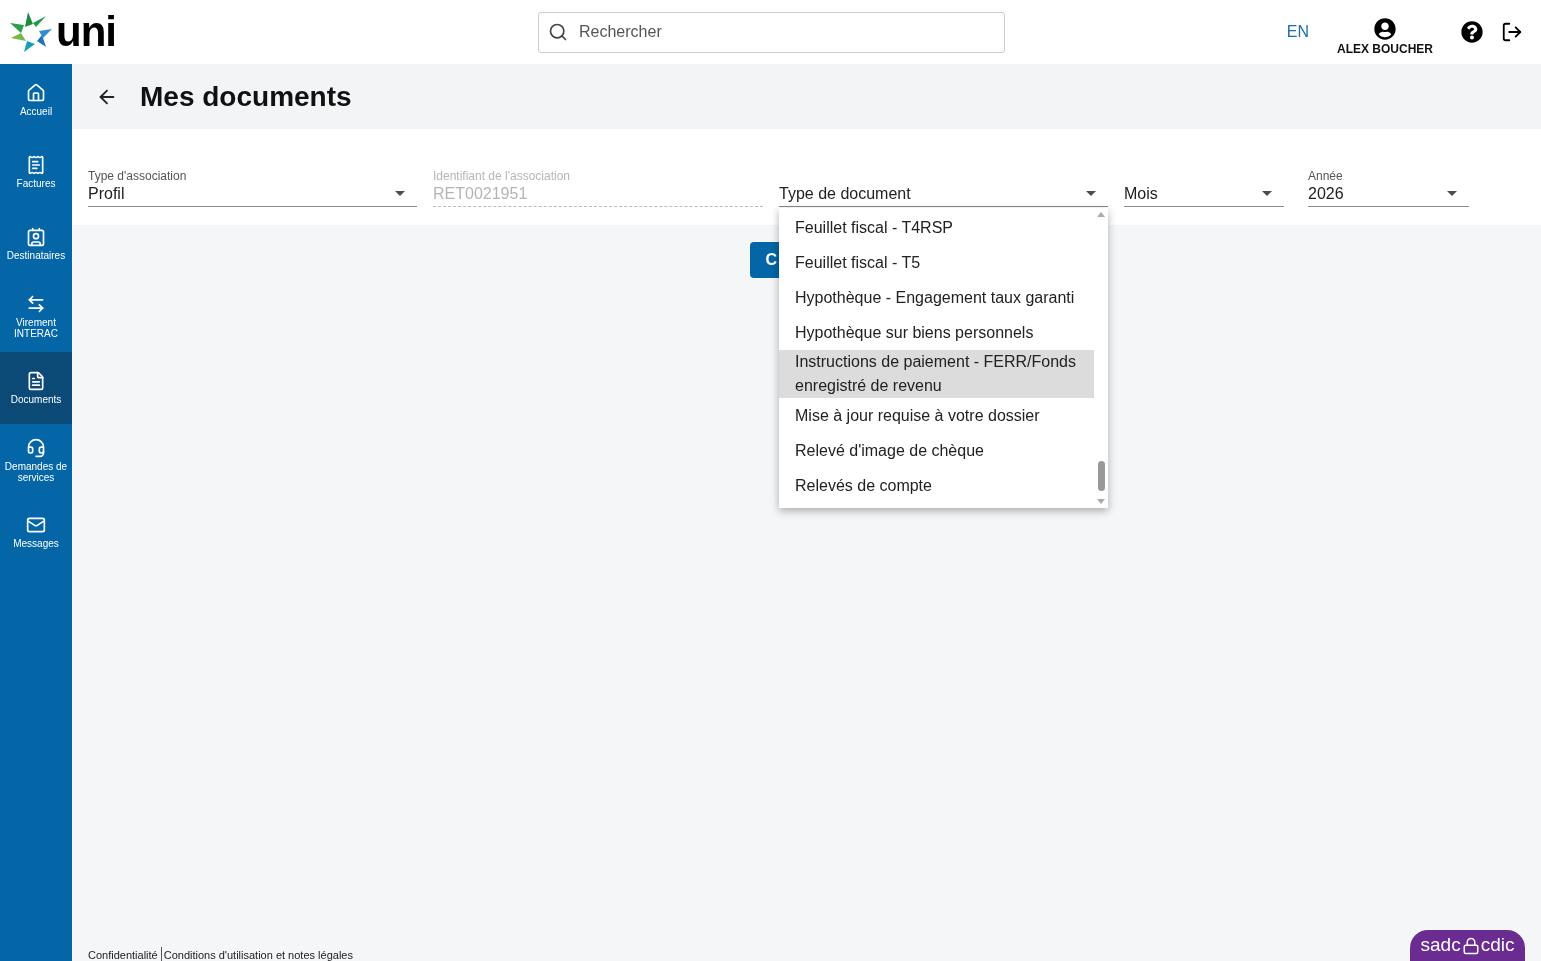 This screenshot has width=1541, height=961. Describe the element at coordinates (123, 953) in the screenshot. I see `footer-link: Confidentialité` at that location.